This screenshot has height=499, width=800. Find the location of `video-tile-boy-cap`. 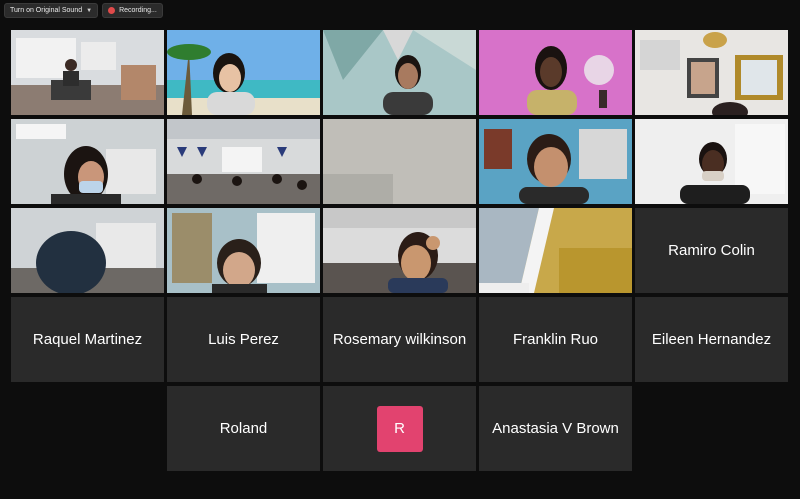

video-tile-boy-cap is located at coordinates (243, 250).